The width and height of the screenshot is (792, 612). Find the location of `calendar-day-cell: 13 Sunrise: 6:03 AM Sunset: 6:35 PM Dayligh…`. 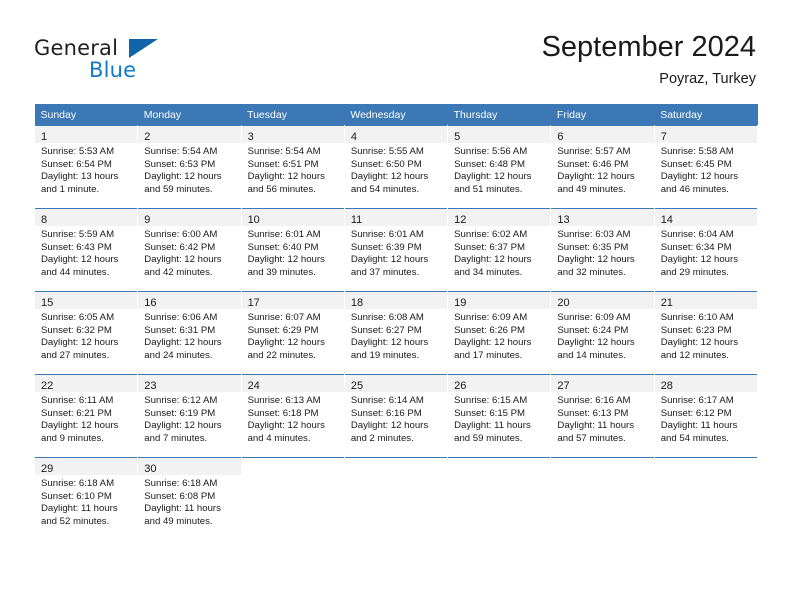

calendar-day-cell: 13 Sunrise: 6:03 AM Sunset: 6:35 PM Dayligh… is located at coordinates (602, 250).